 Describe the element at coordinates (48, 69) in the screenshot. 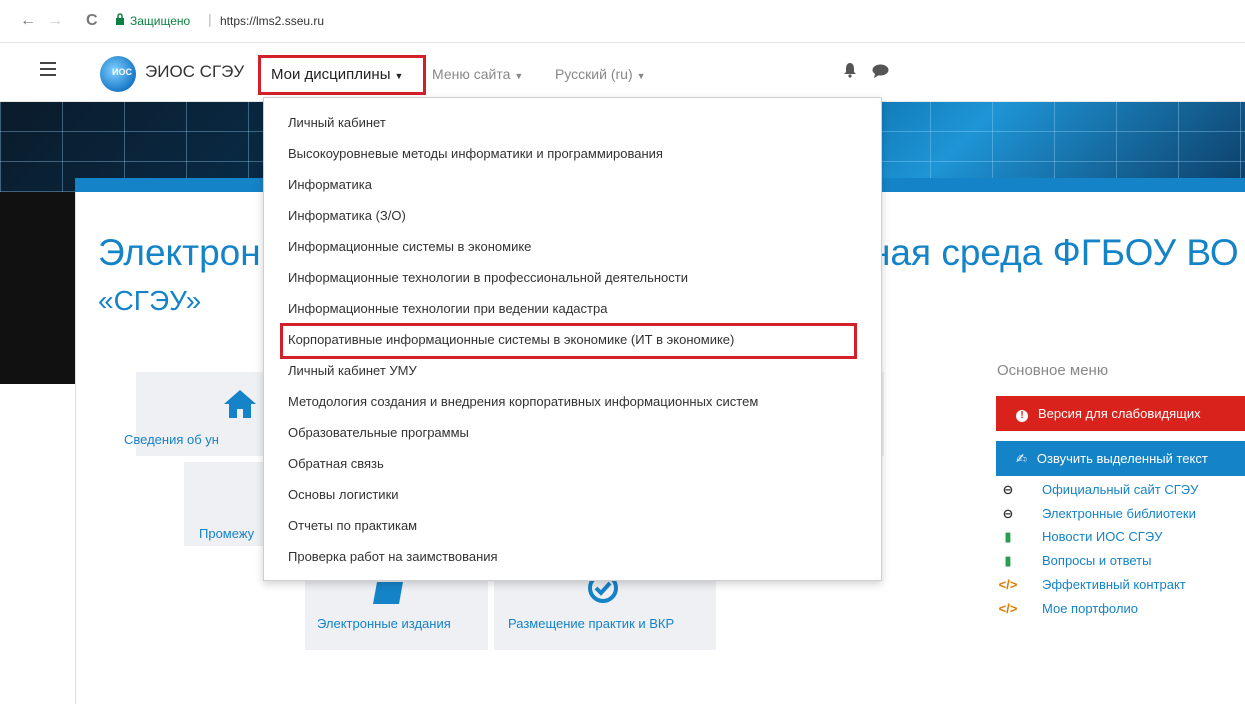

I see `menu-toggle-icon` at that location.